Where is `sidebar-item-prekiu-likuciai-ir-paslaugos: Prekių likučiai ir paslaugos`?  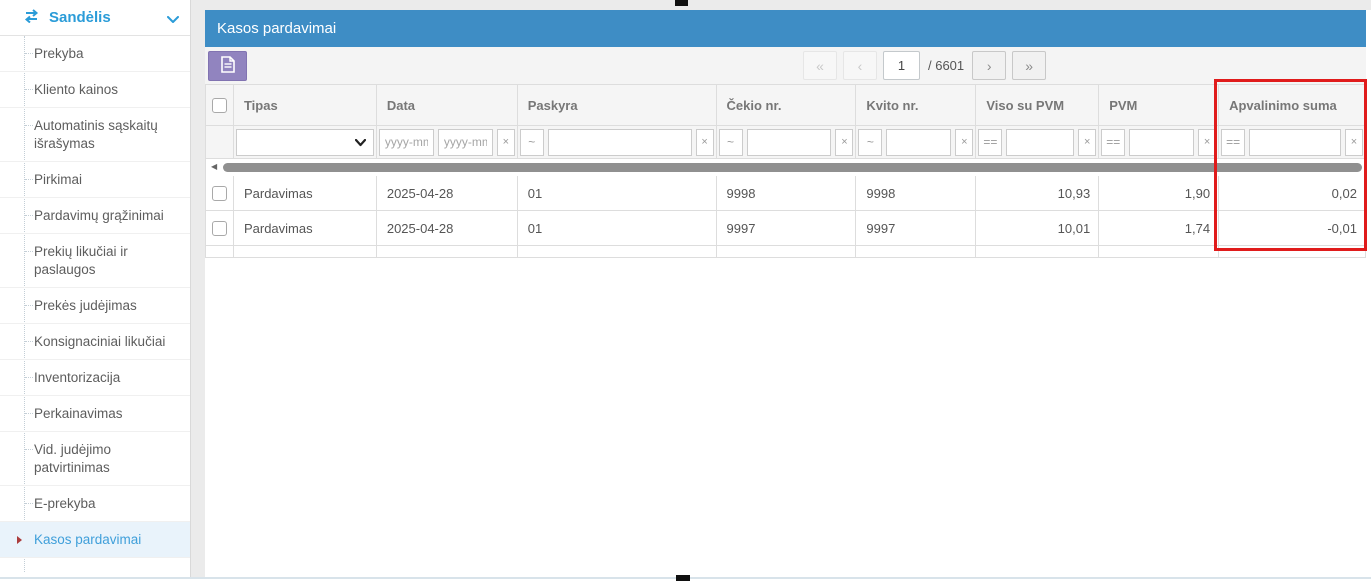
sidebar-item-prekiu-likuciai-ir-paslaugos: Prekių likučiai ir paslaugos is located at coordinates (95, 261).